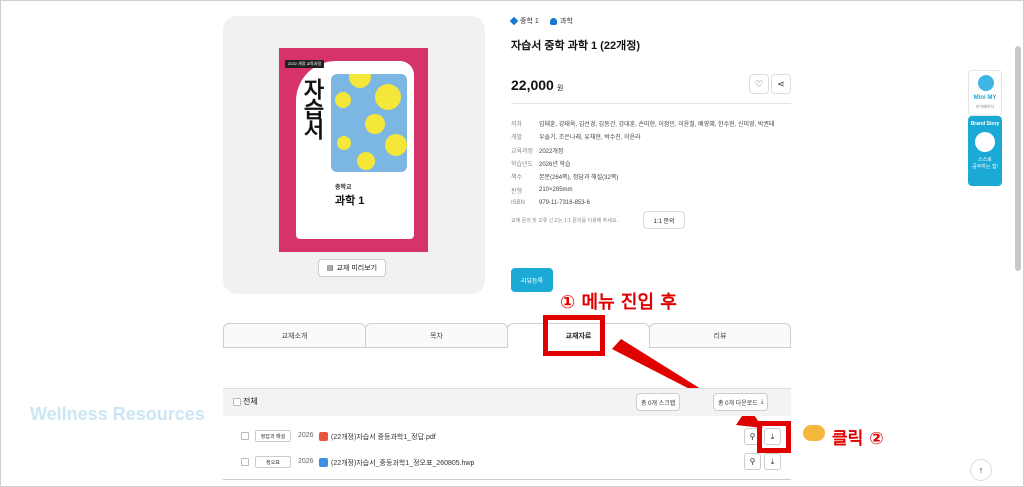 The height and width of the screenshot is (487, 1024). Describe the element at coordinates (858, 439) in the screenshot. I see `annotation-step2: 클릭 ②` at that location.